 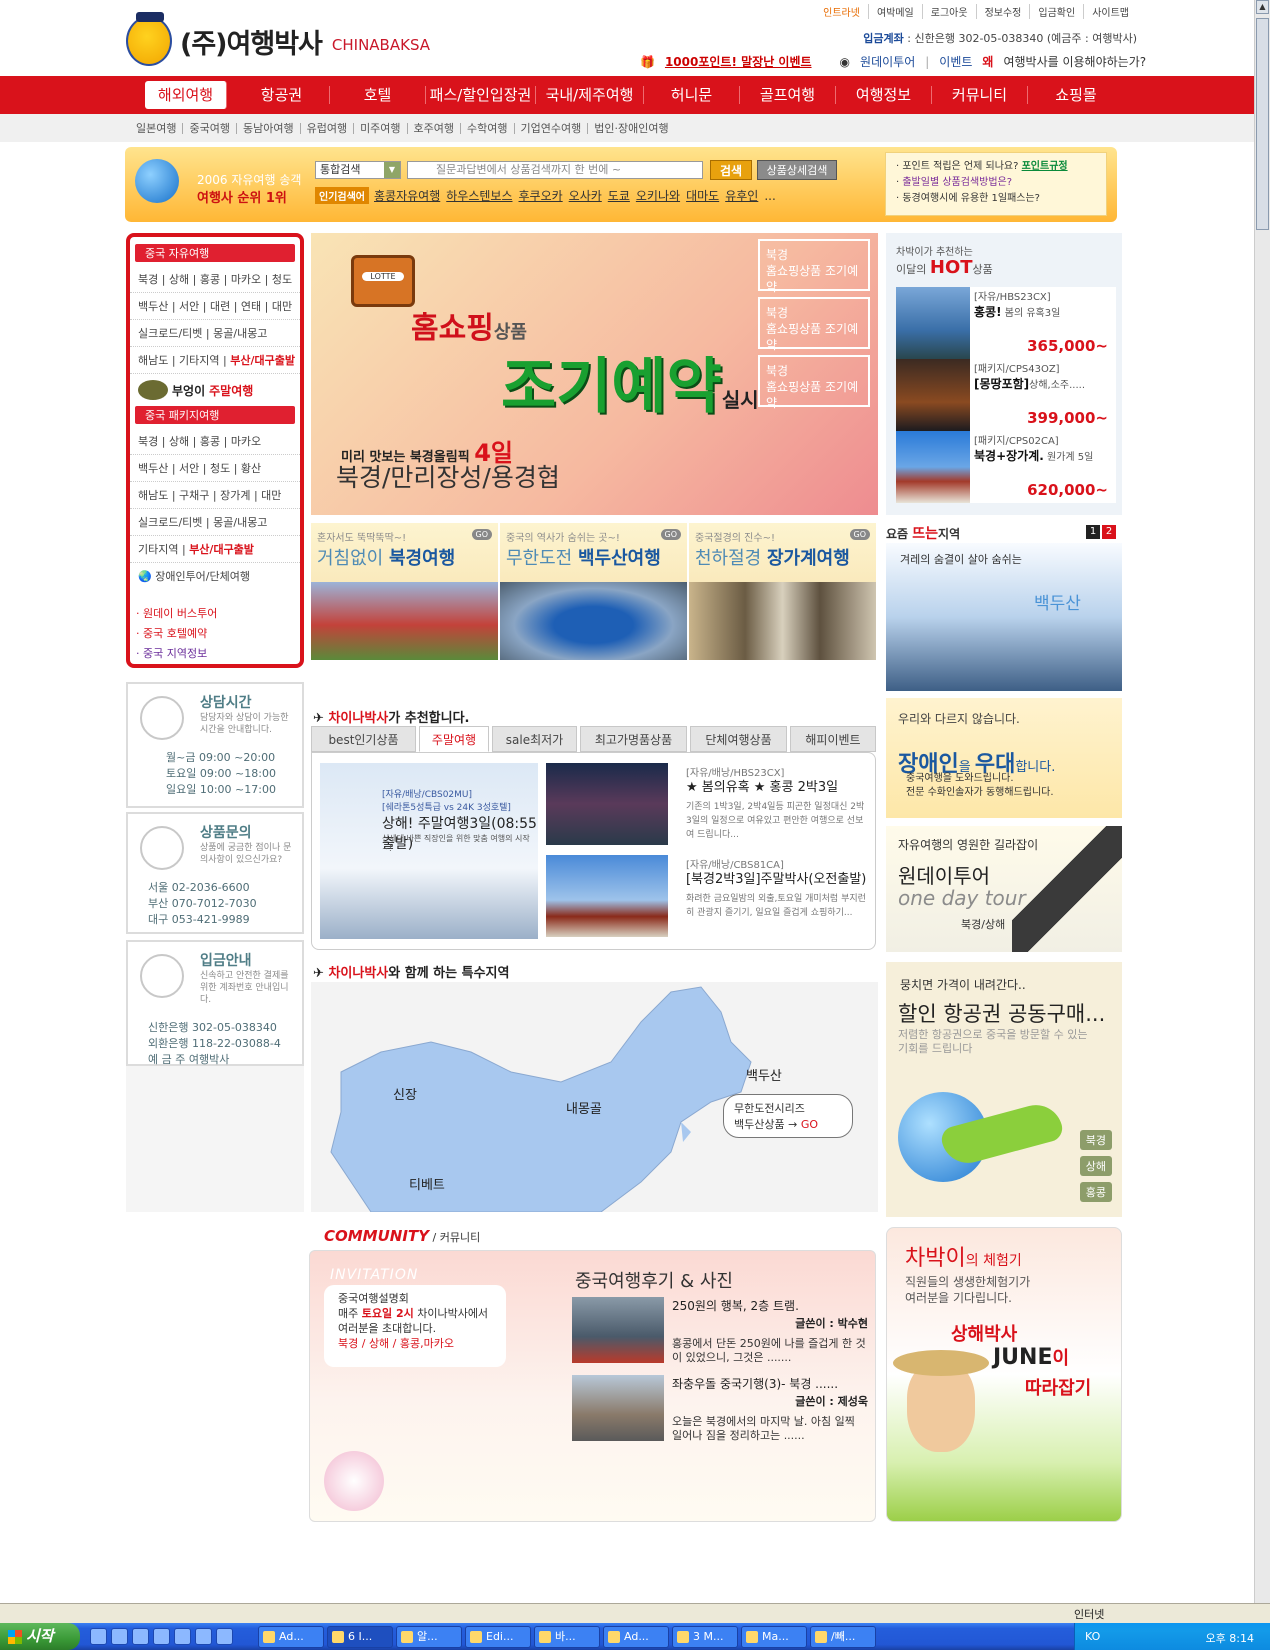 I want to click on top-link-logout: 로그아웃, so click(x=948, y=11).